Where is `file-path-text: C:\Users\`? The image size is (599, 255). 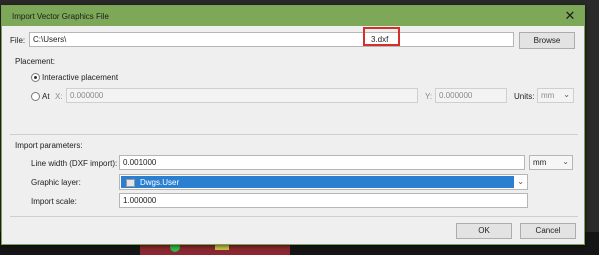 file-path-text: C:\Users\ is located at coordinates (50, 39).